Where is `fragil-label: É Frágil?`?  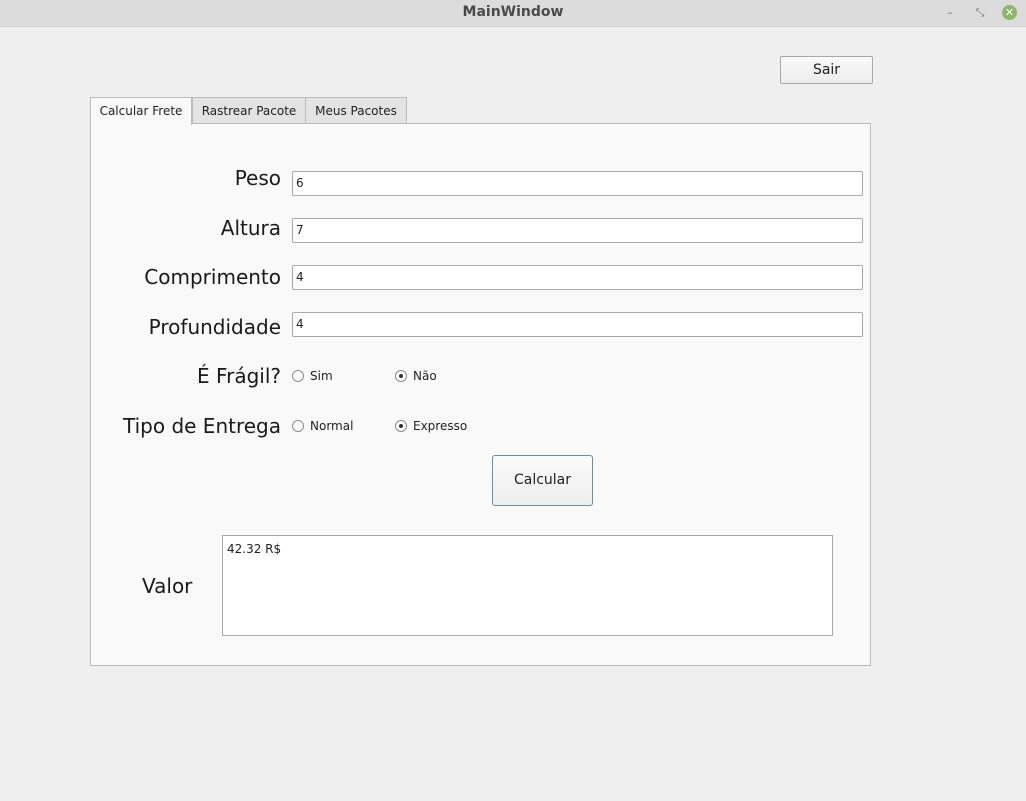 fragil-label: É Frágil? is located at coordinates (239, 376).